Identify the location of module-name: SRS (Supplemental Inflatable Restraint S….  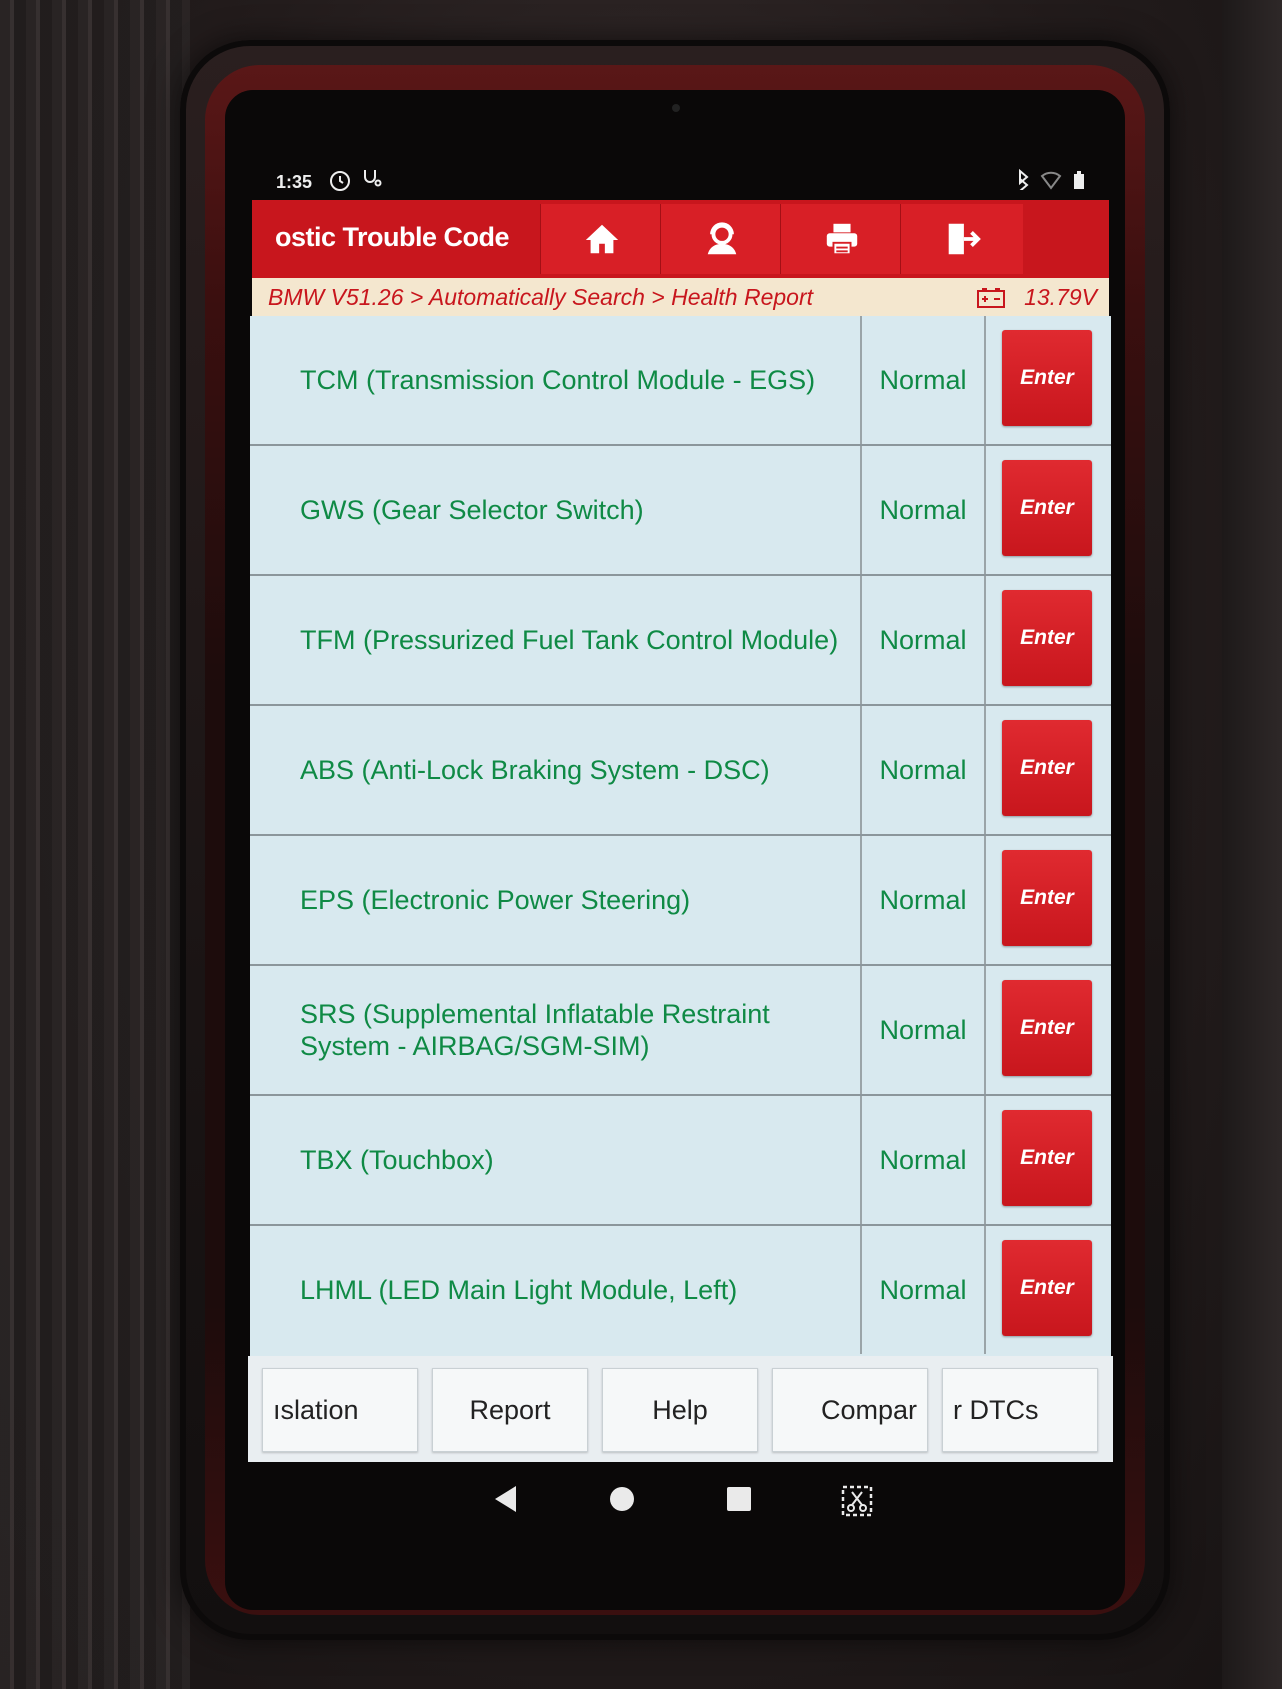
(535, 1030).